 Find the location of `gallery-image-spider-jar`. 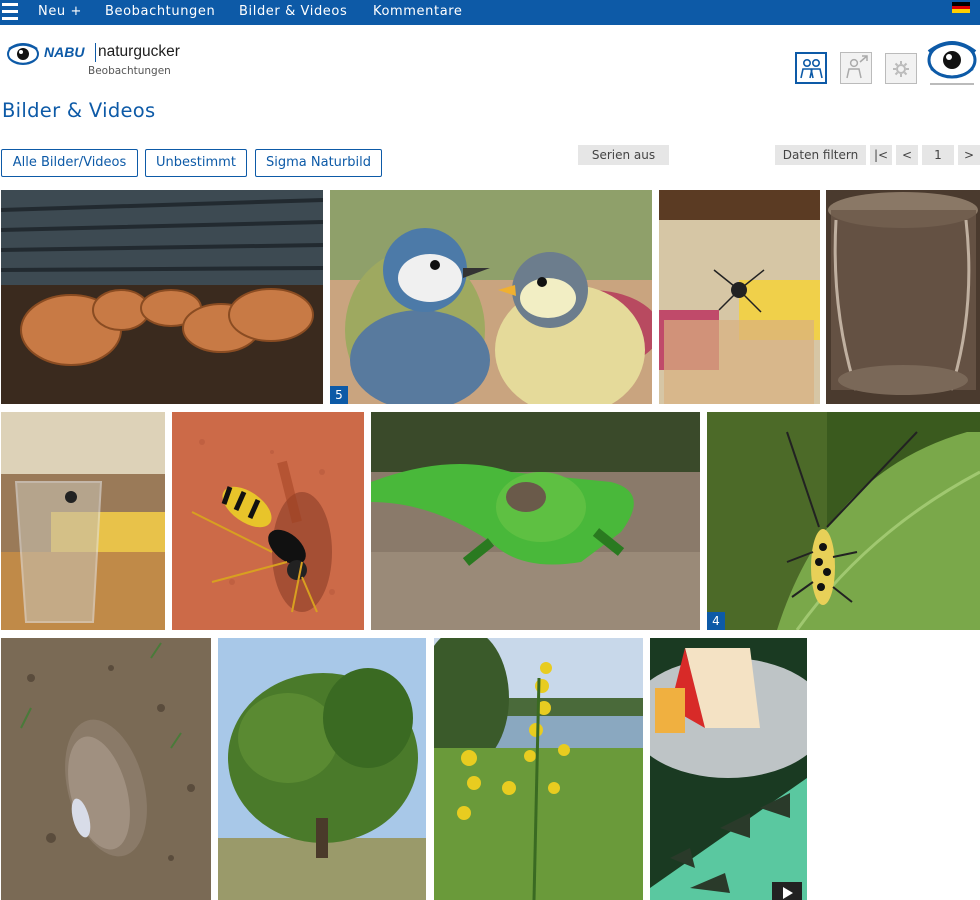

gallery-image-spider-jar is located at coordinates (739, 297).